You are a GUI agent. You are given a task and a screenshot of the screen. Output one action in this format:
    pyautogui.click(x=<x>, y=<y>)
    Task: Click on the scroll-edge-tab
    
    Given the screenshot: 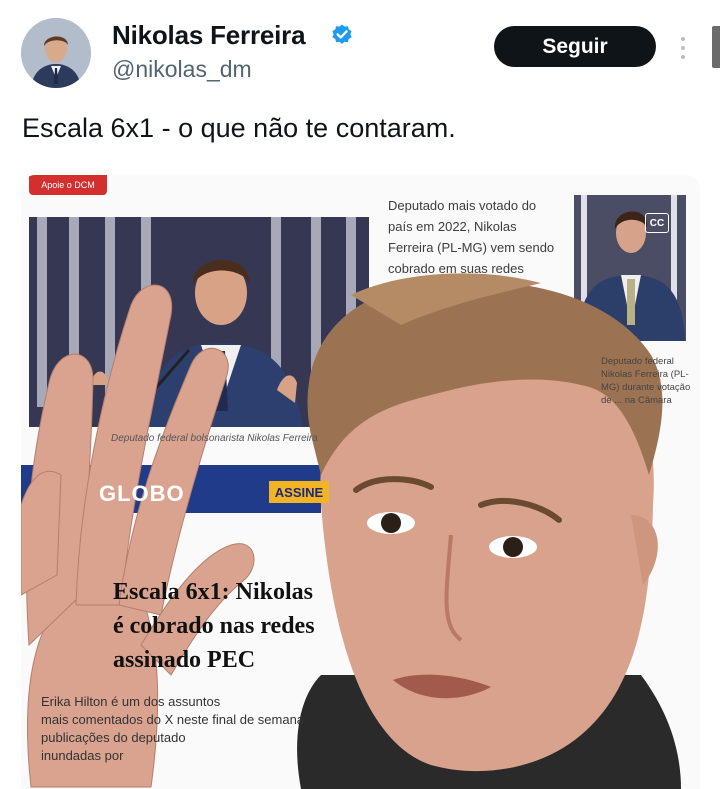 What is the action you would take?
    pyautogui.click(x=716, y=47)
    